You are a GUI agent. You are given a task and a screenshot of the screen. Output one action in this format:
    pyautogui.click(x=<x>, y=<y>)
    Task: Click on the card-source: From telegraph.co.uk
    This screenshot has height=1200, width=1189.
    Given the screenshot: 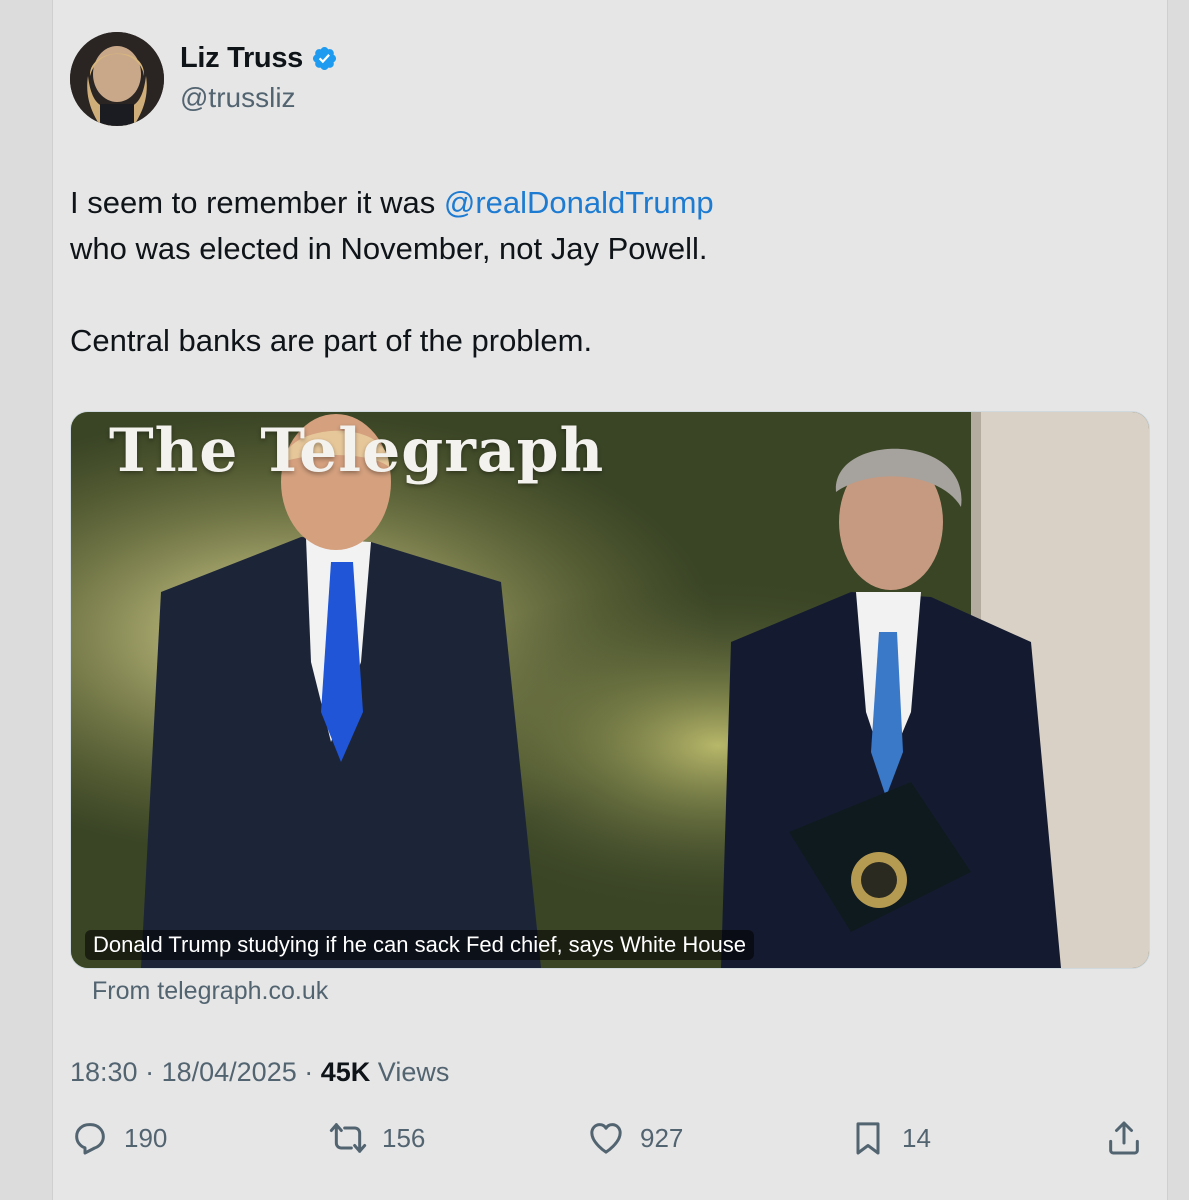 What is the action you would take?
    pyautogui.click(x=210, y=991)
    